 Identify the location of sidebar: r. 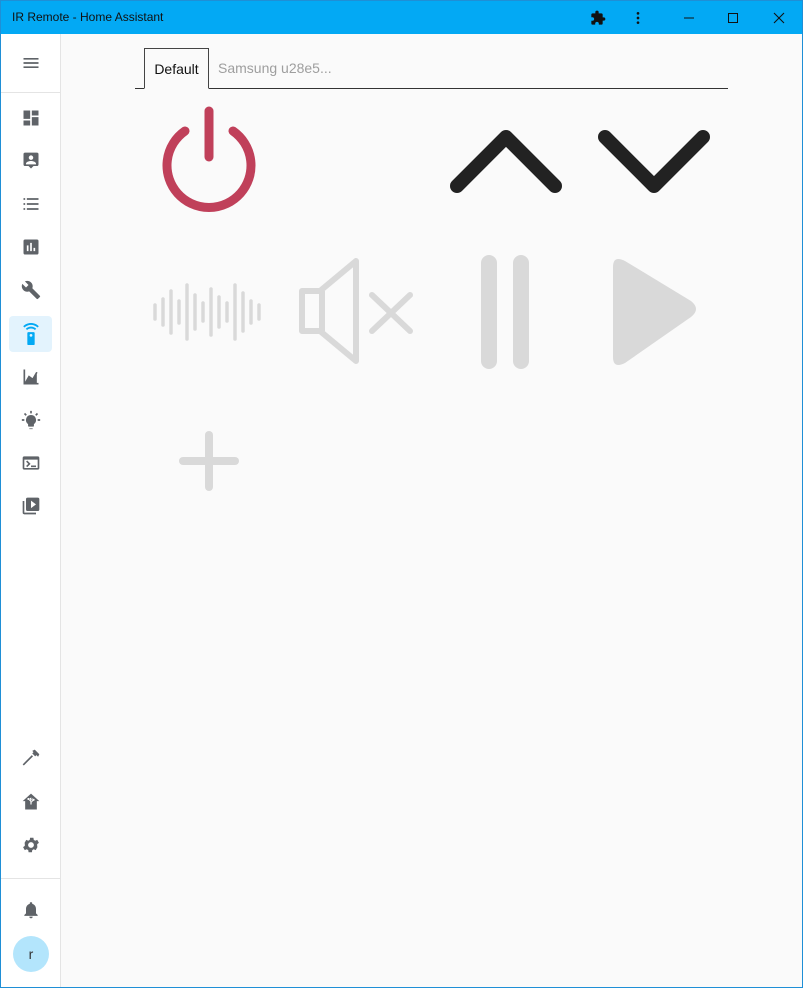
(31, 510).